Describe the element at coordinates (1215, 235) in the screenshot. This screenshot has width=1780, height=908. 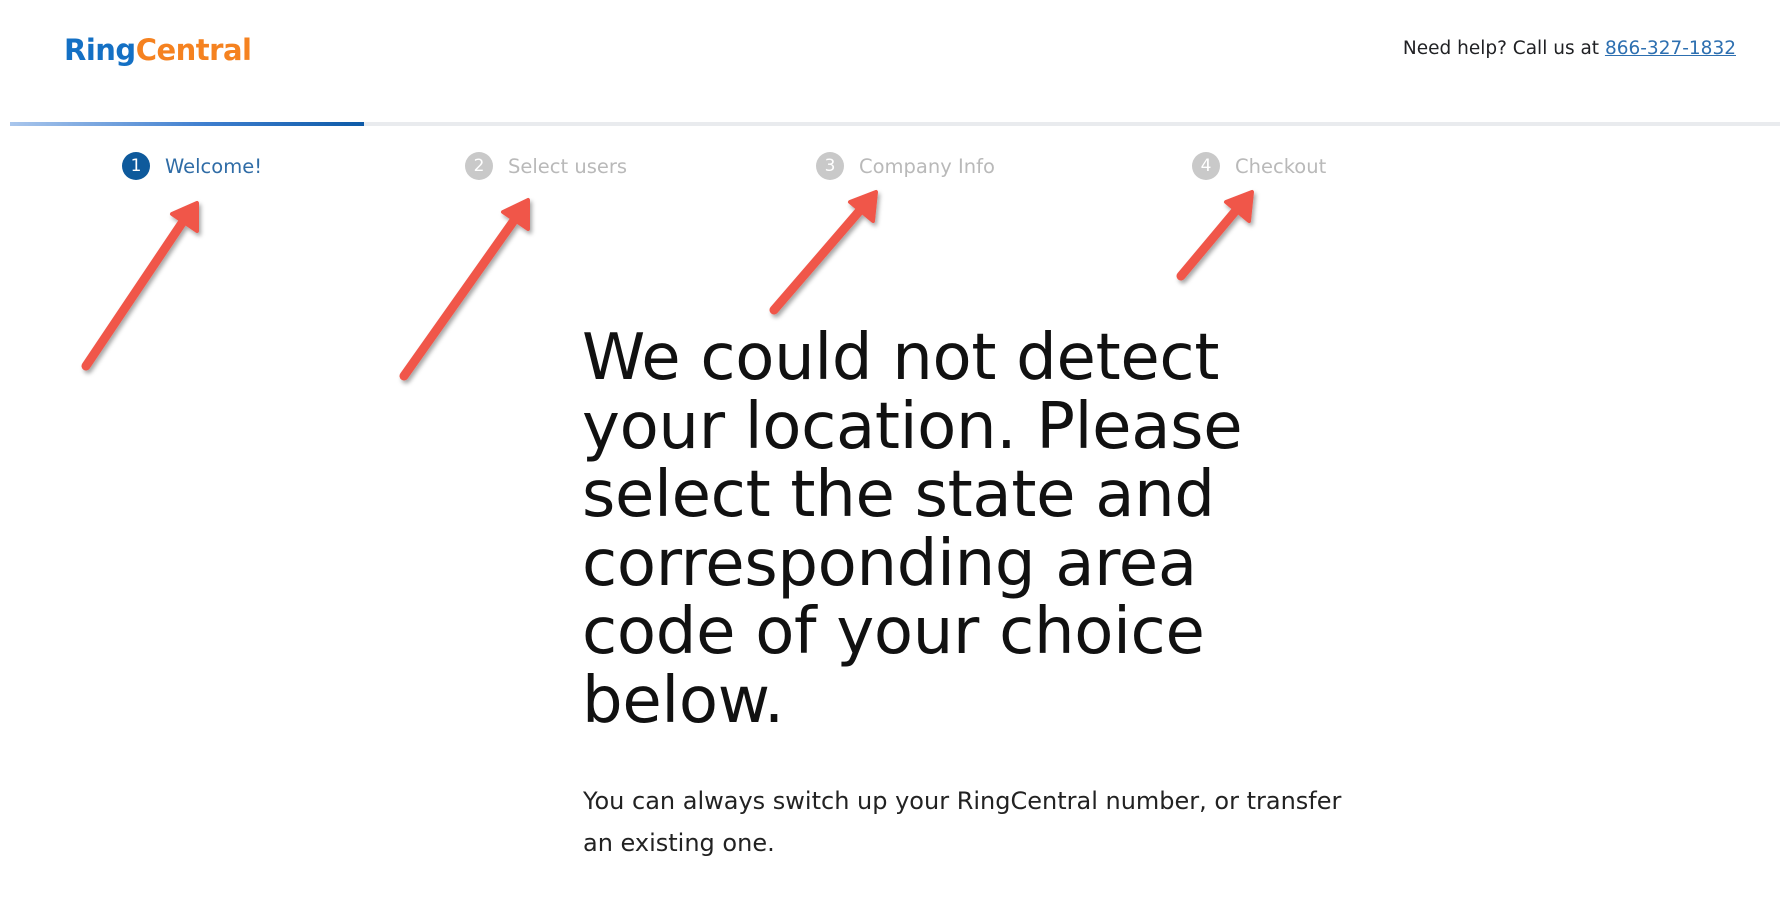
I see `arrow-to-checkout-step` at that location.